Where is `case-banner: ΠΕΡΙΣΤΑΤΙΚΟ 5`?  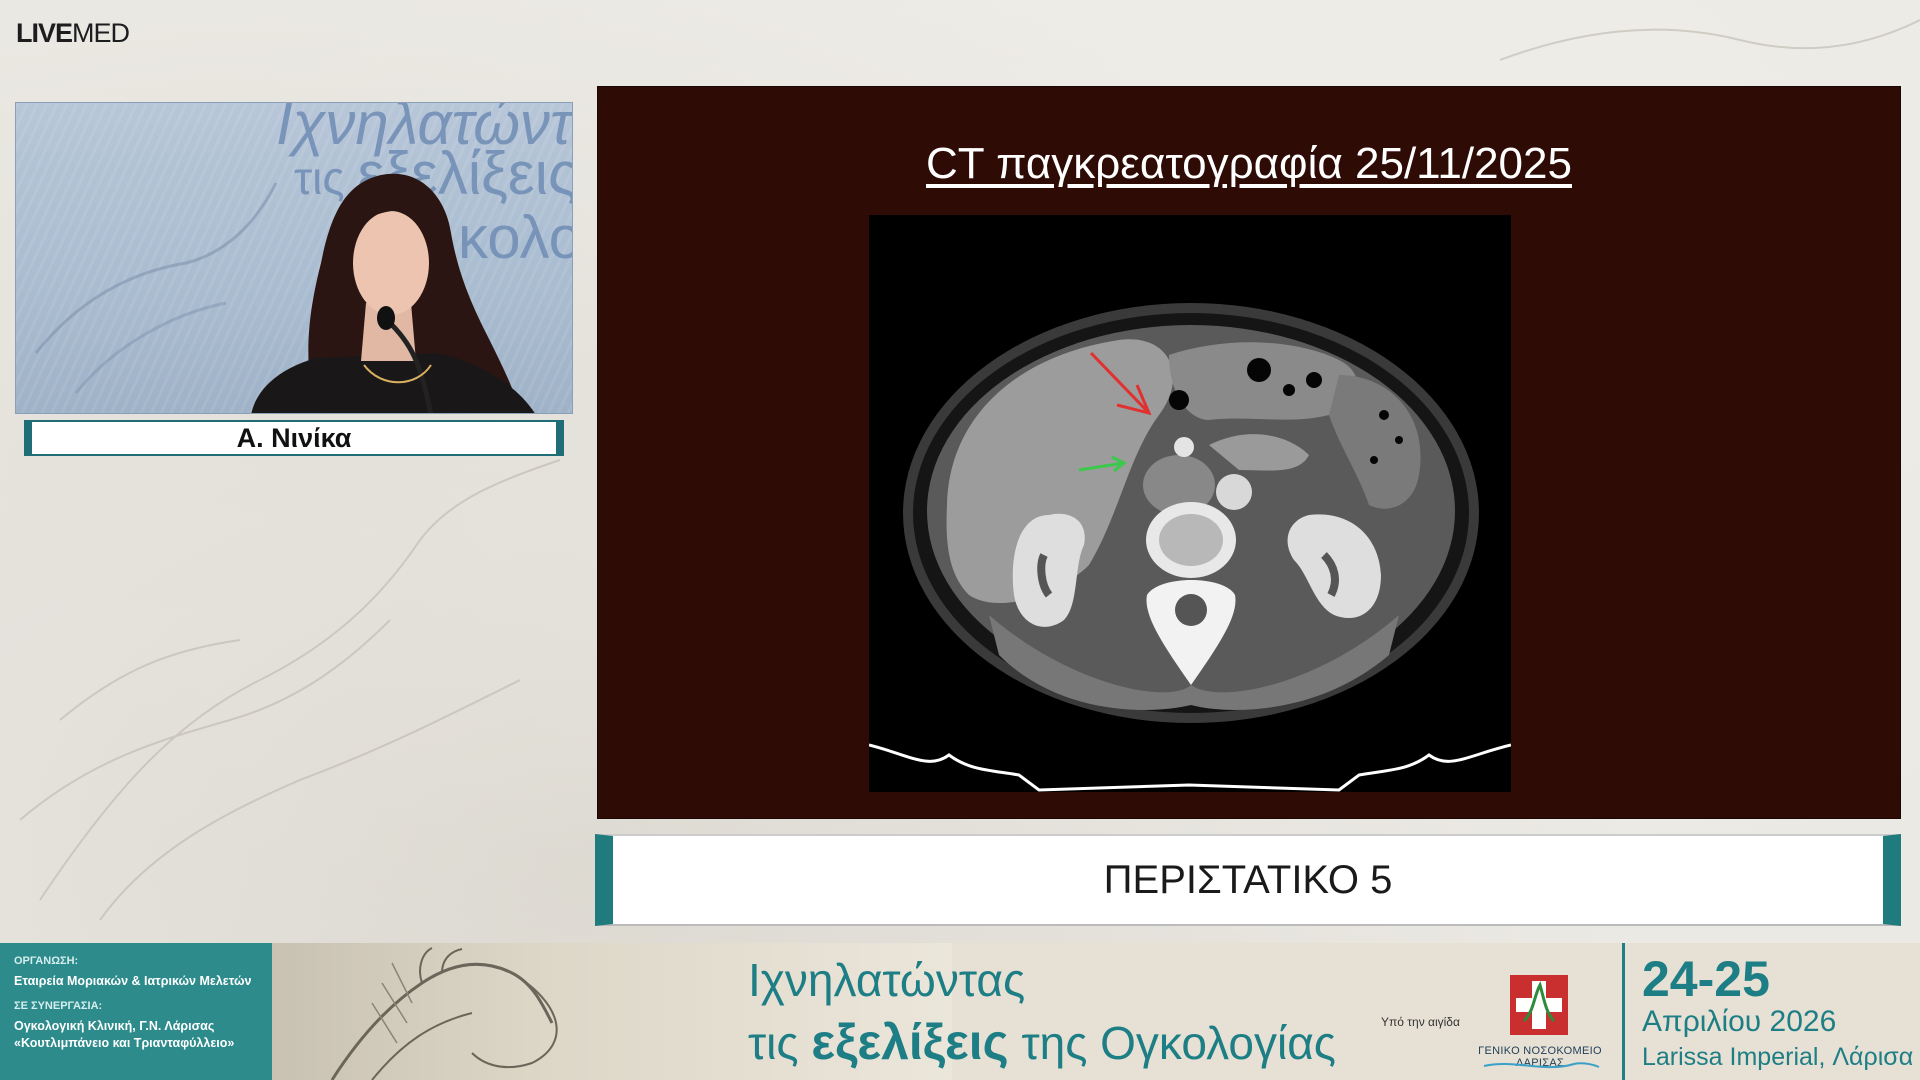 case-banner: ΠΕΡΙΣΤΑΤΙΚΟ 5 is located at coordinates (1248, 880).